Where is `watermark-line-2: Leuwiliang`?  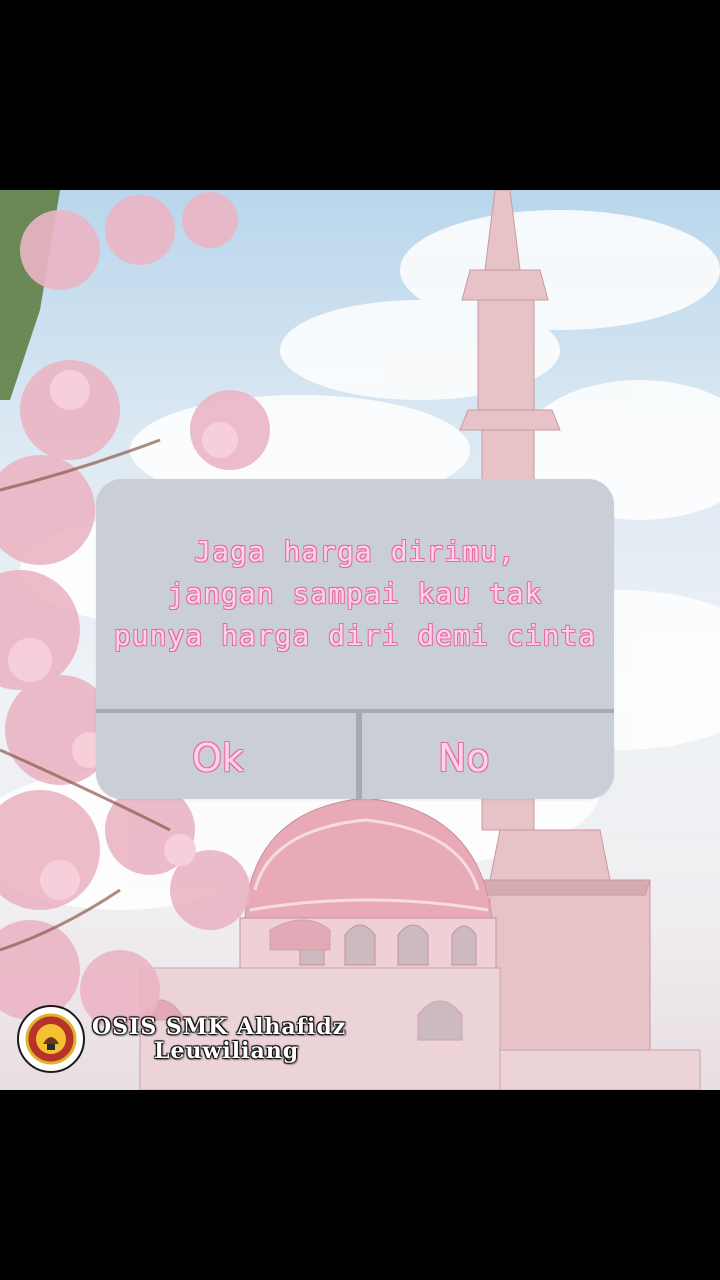 watermark-line-2: Leuwiliang is located at coordinates (227, 1051).